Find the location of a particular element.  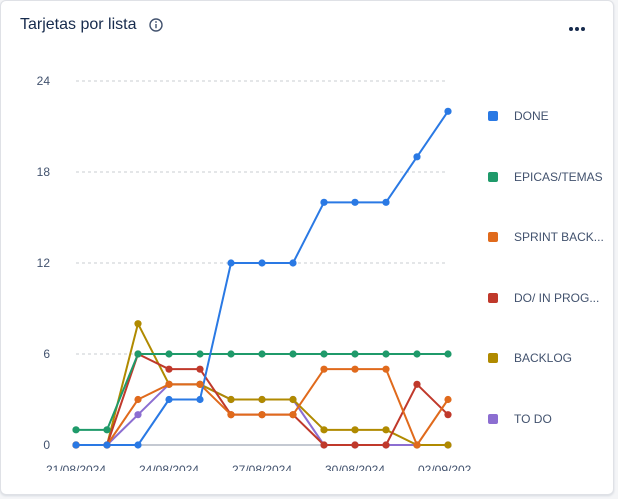

legend-label: TO DO is located at coordinates (533, 418).